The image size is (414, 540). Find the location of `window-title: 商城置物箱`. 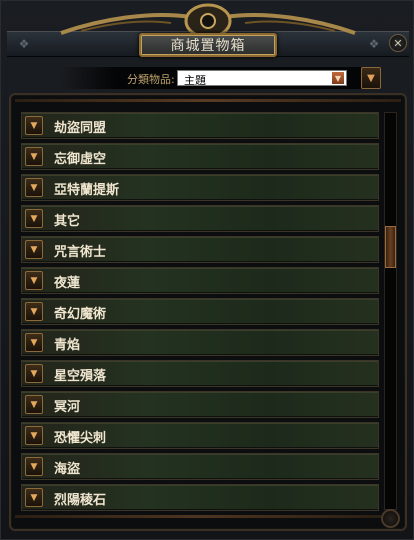

window-title: 商城置物箱 is located at coordinates (208, 46).